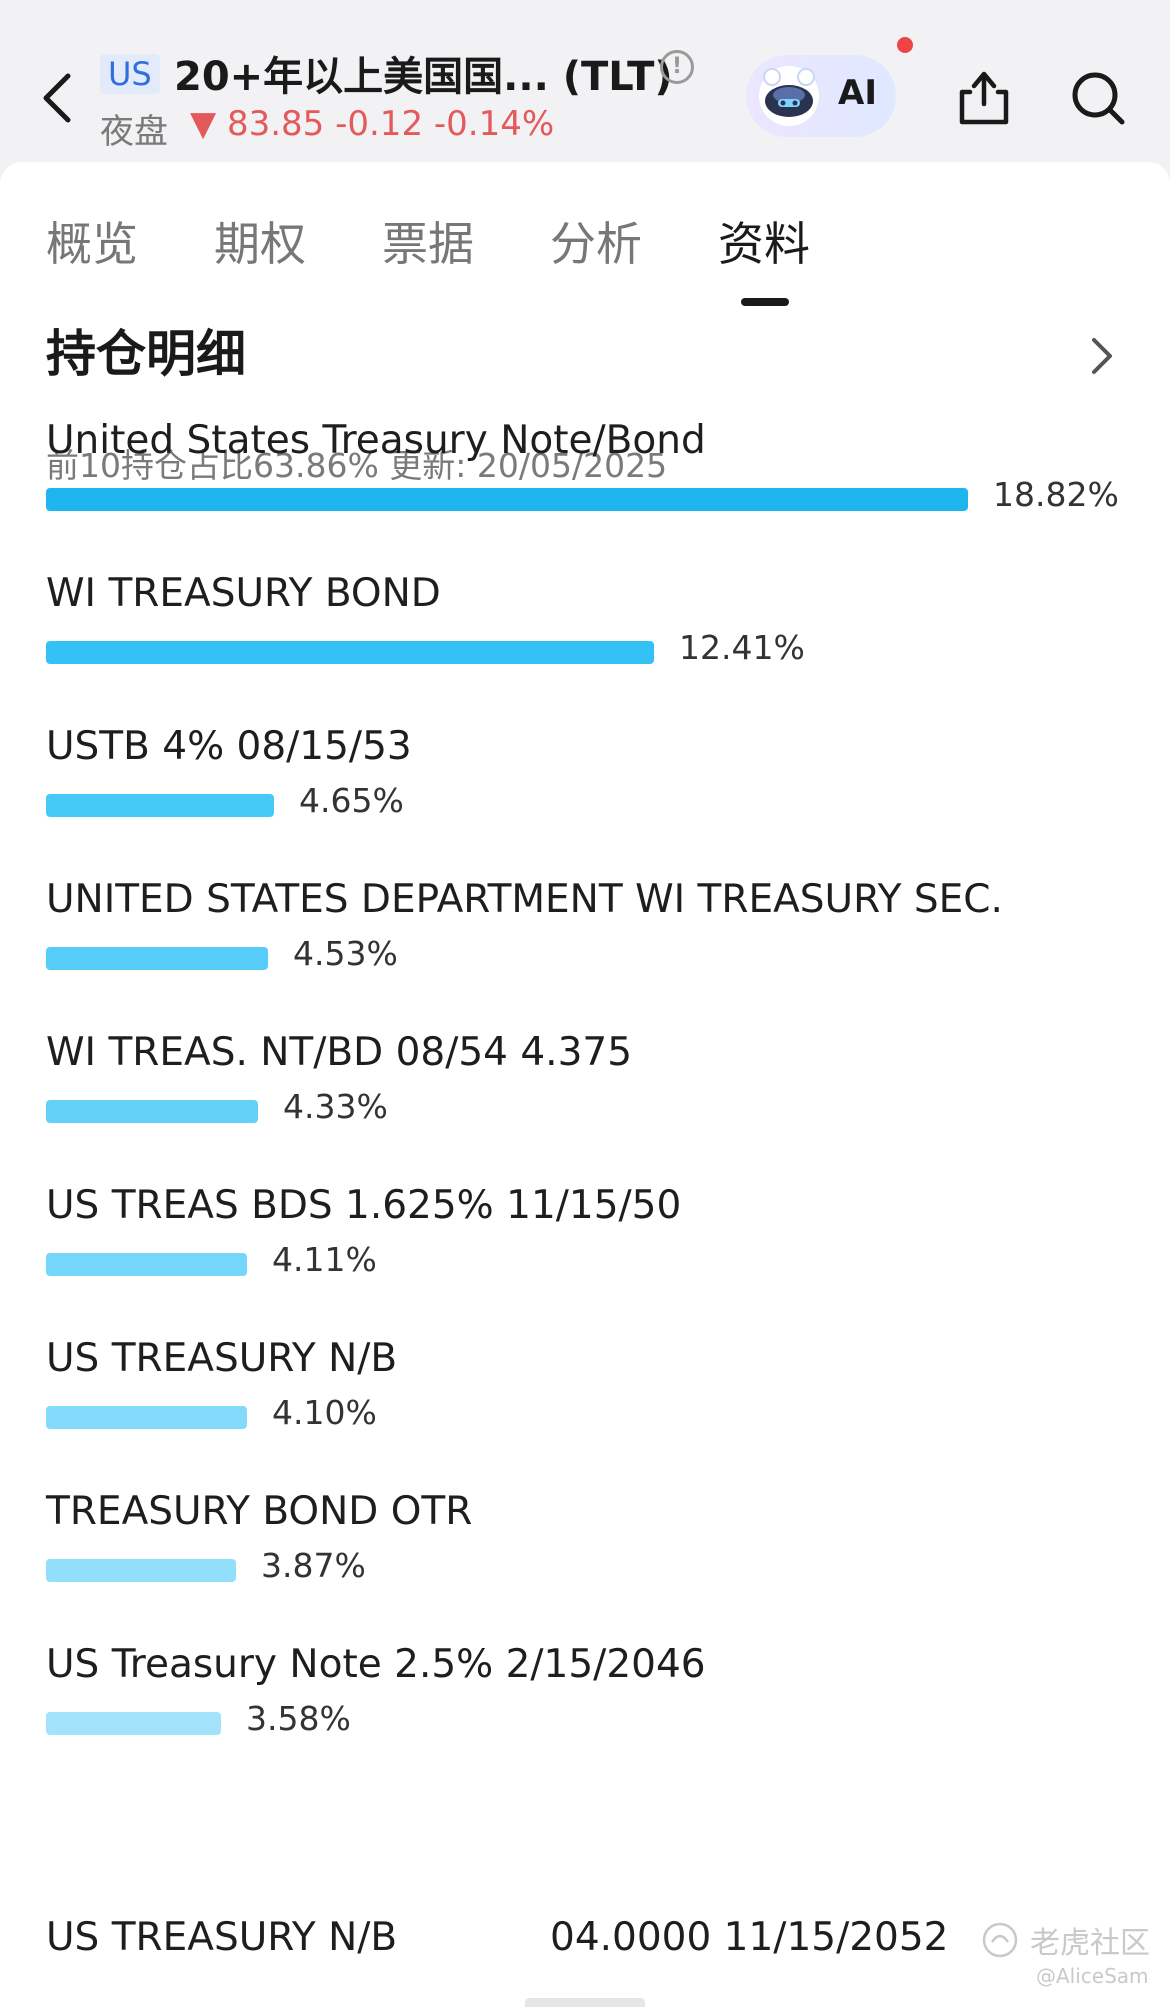 This screenshot has height=2007, width=1170. Describe the element at coordinates (984, 97) in the screenshot. I see `share-icon` at that location.